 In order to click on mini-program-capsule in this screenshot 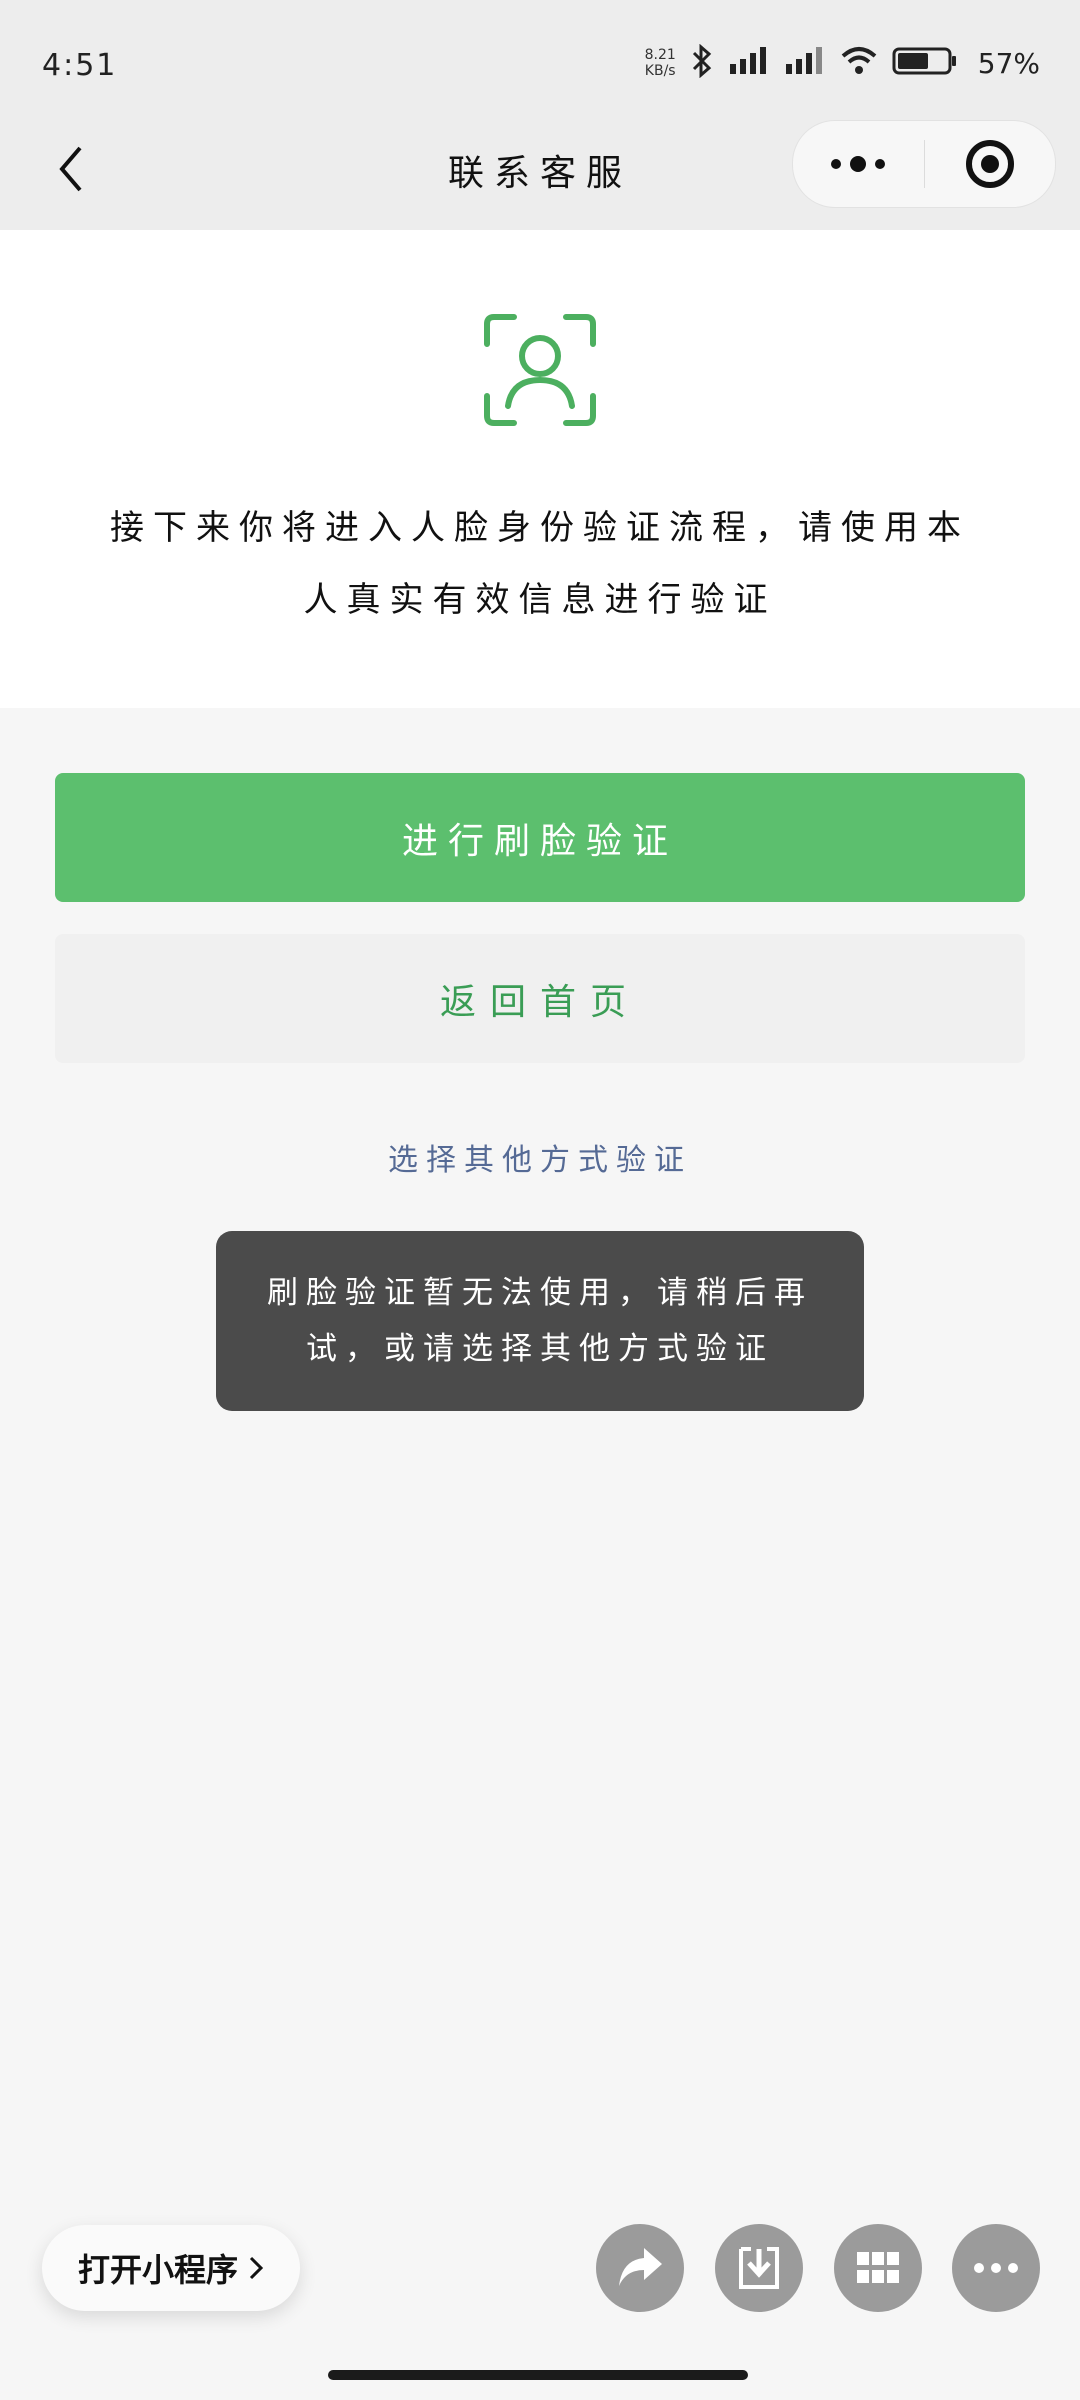, I will do `click(924, 164)`.